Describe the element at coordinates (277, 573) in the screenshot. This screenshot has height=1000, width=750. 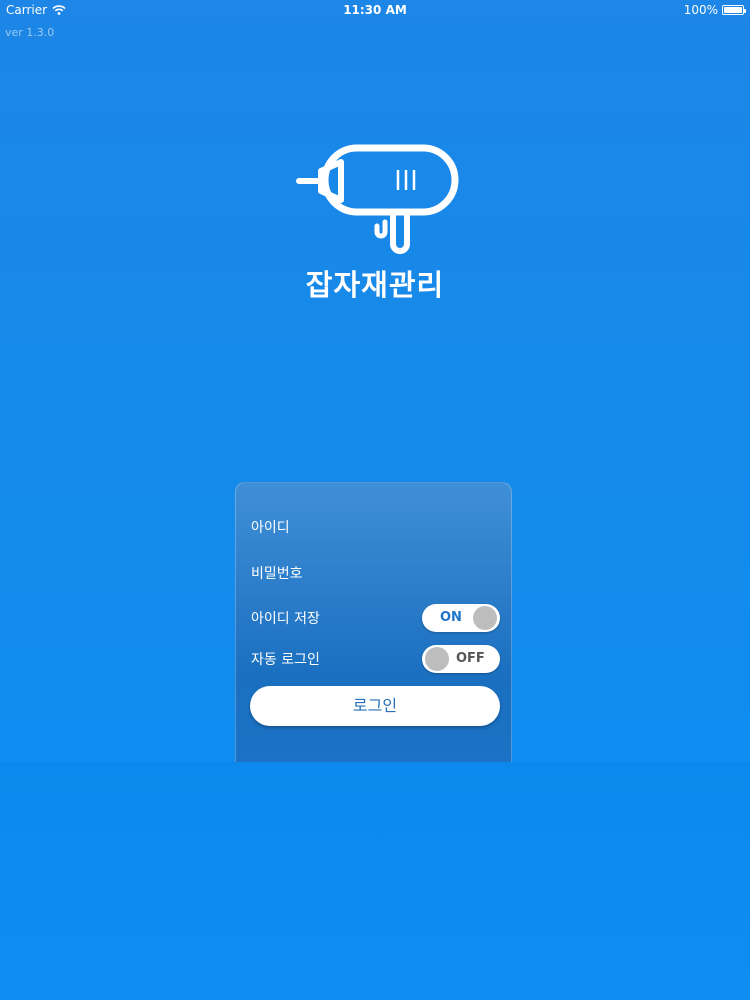
I see `password-field: 비밀번호` at that location.